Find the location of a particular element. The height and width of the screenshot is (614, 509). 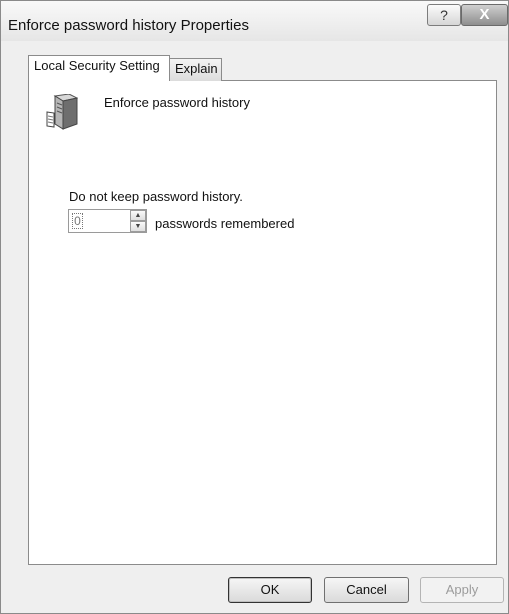

spin-up-button: ▲ is located at coordinates (138, 215).